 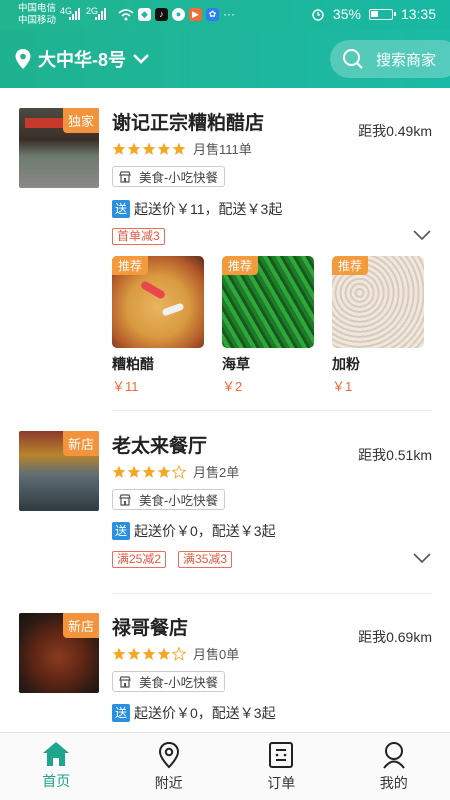 I want to click on status-bar: 中国电信 中国移动 4G 2G ◆ ♪ ● ▶ ✿ ··· 35% 13:35, so click(x=225, y=15).